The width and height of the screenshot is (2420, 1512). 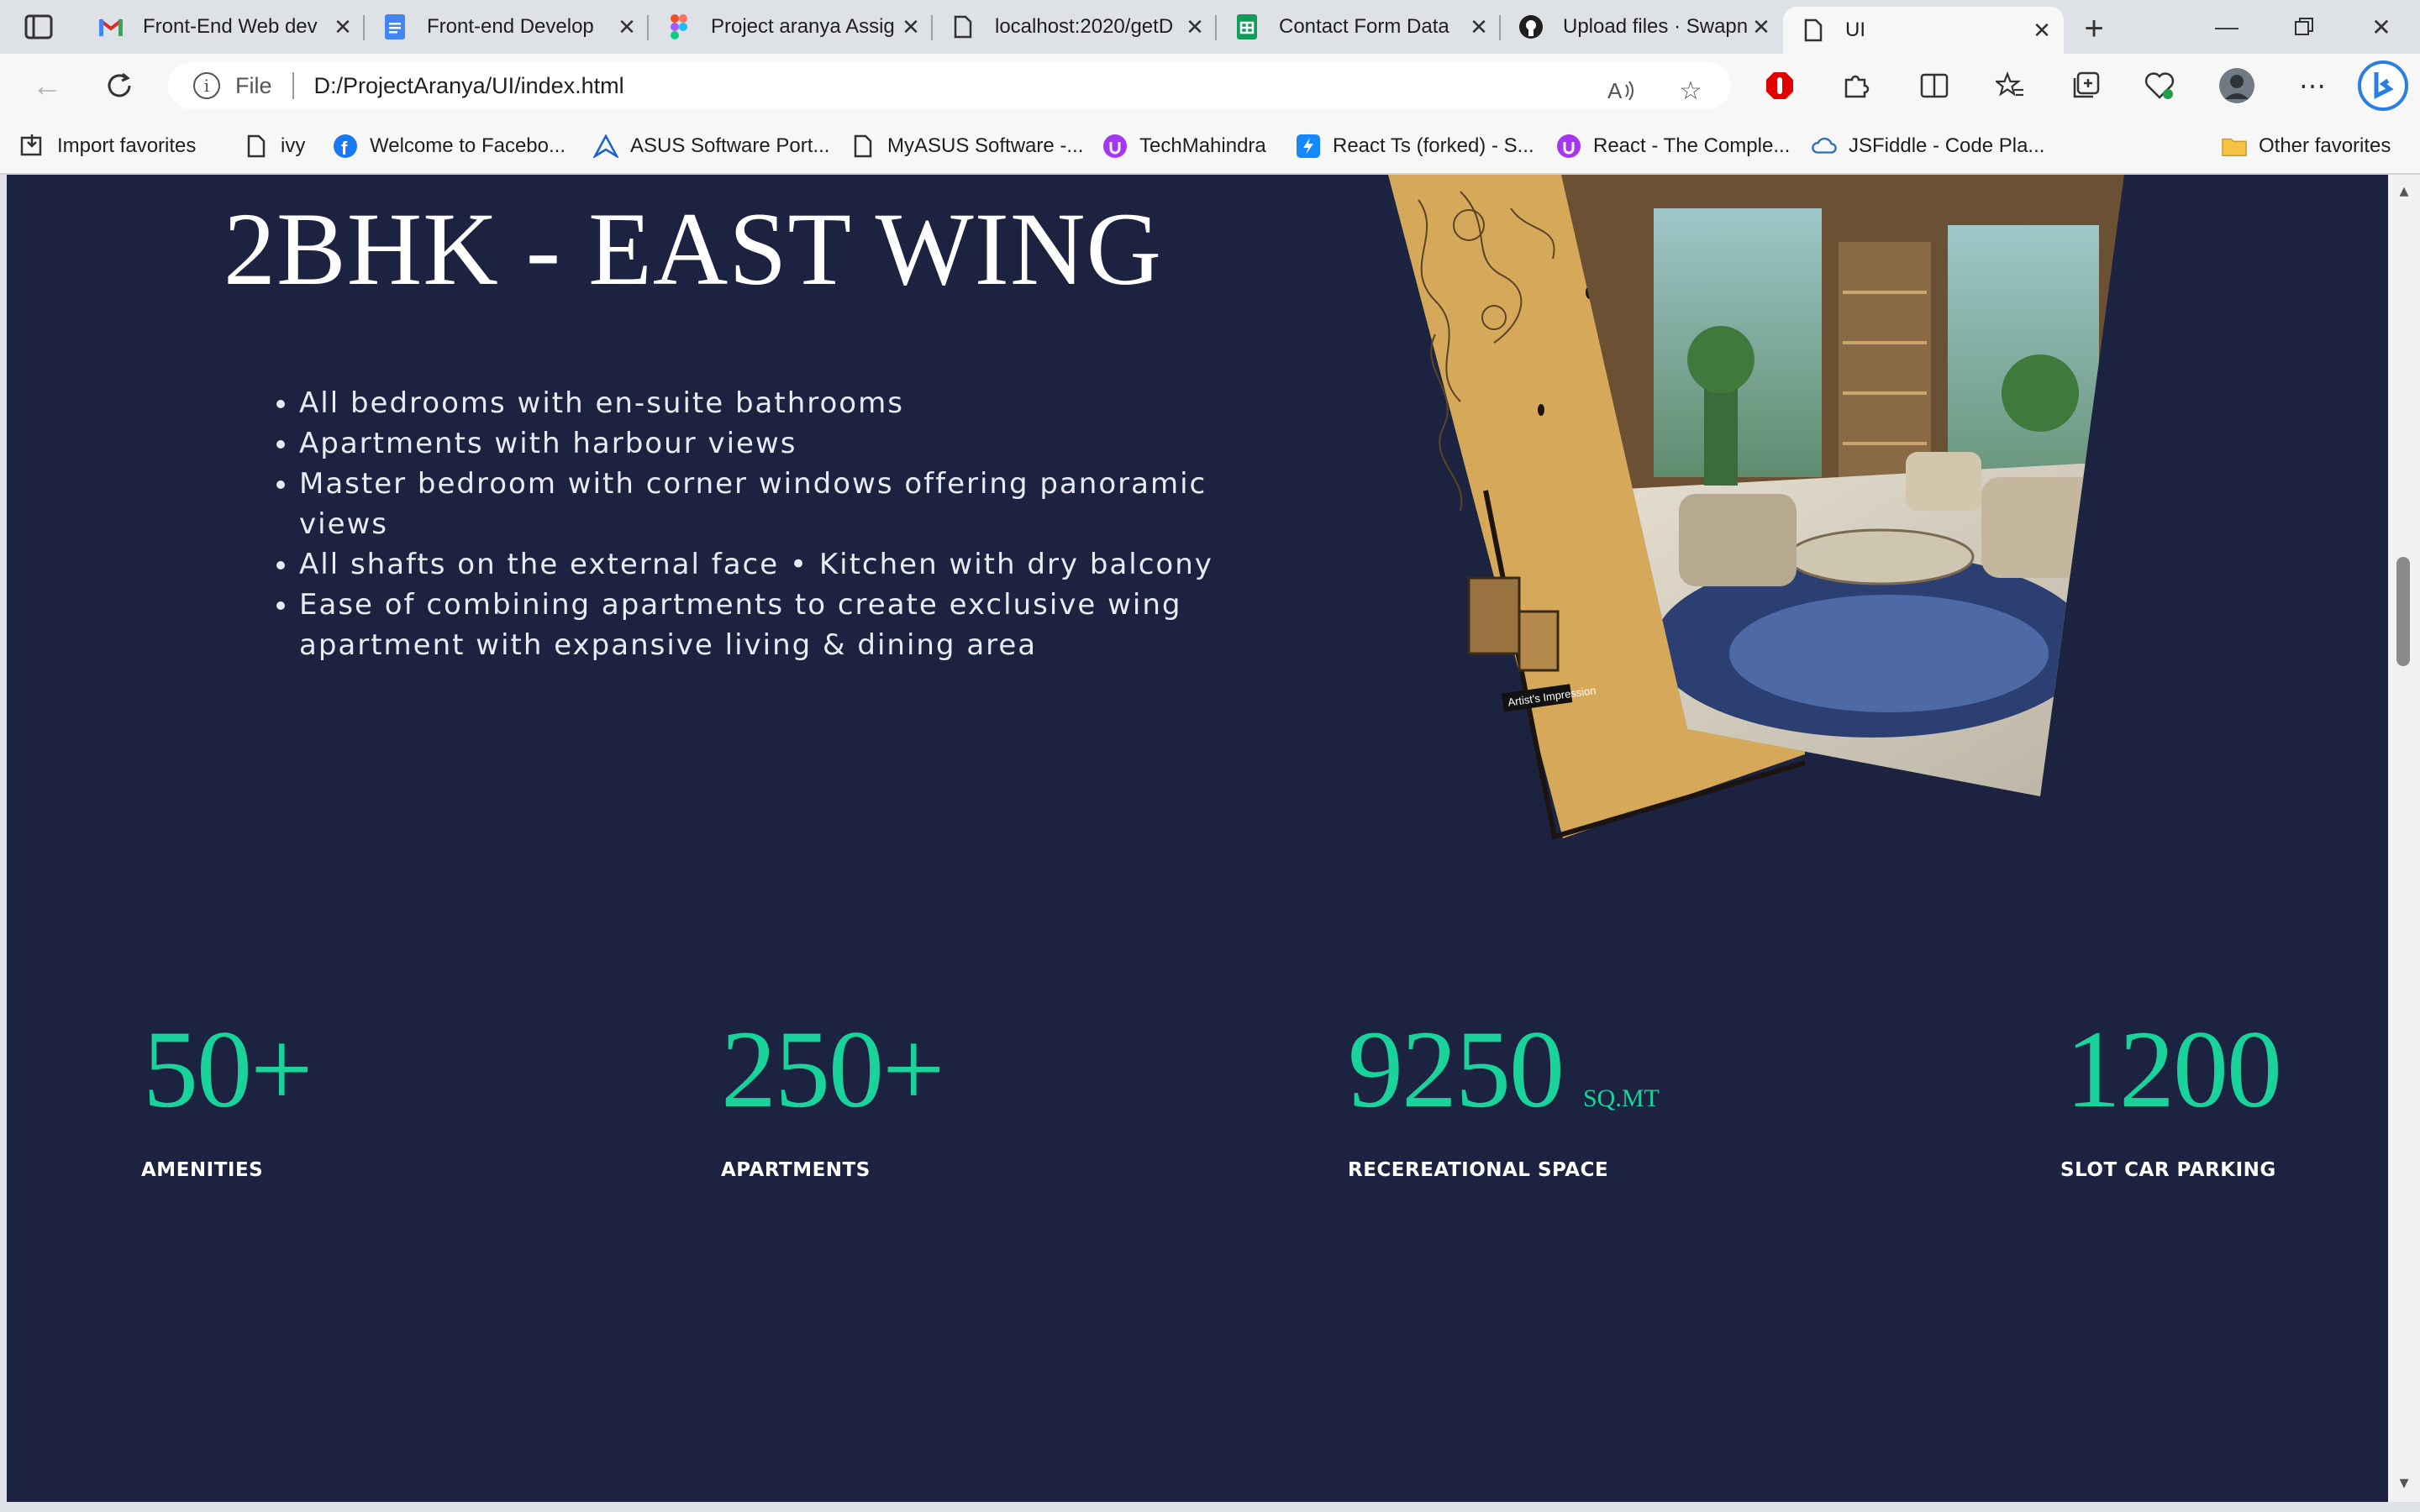 I want to click on tab-3: Project aranya Assig ✕, so click(x=791, y=27).